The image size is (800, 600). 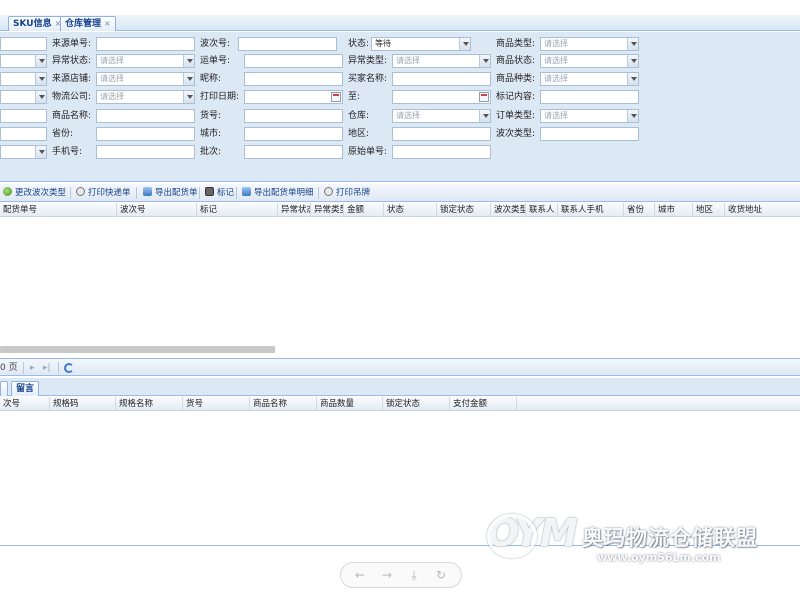 I want to click on tab-bar, so click(x=400, y=23).